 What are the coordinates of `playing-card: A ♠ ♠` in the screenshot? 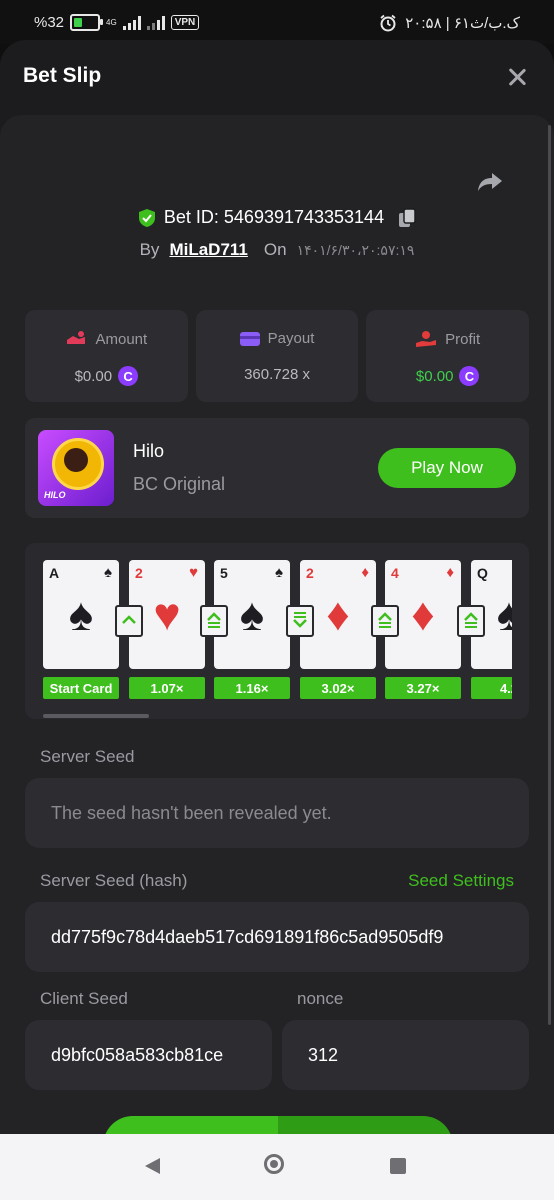 It's located at (81, 614).